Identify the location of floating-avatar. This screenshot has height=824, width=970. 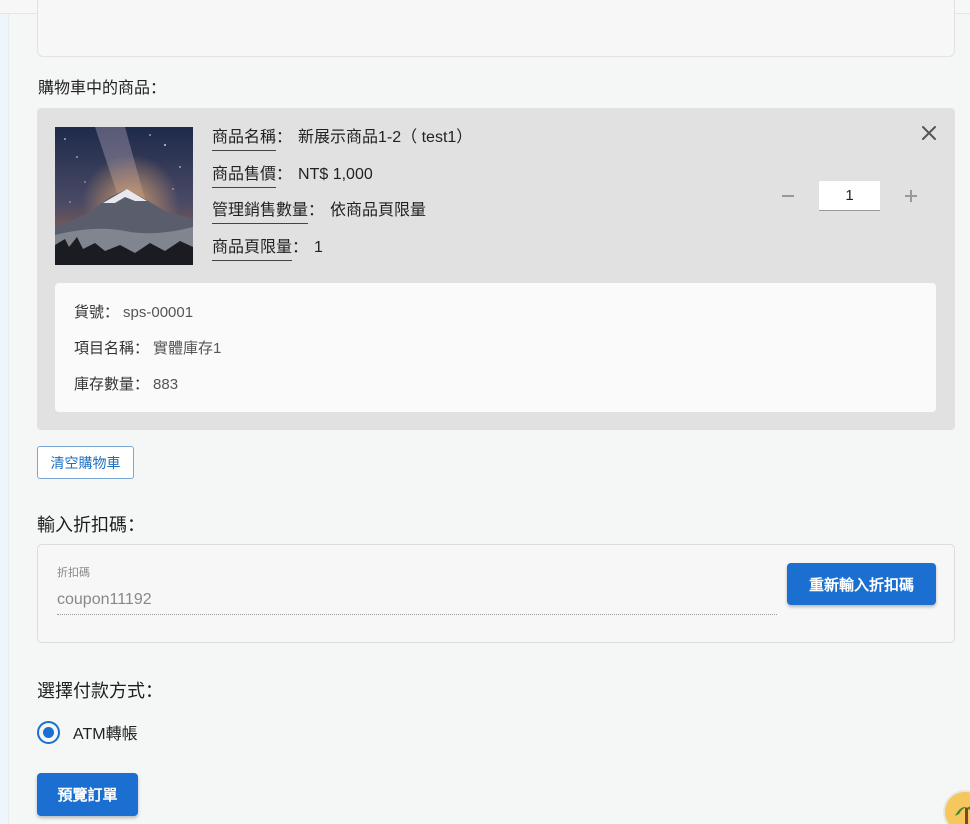
(956, 807).